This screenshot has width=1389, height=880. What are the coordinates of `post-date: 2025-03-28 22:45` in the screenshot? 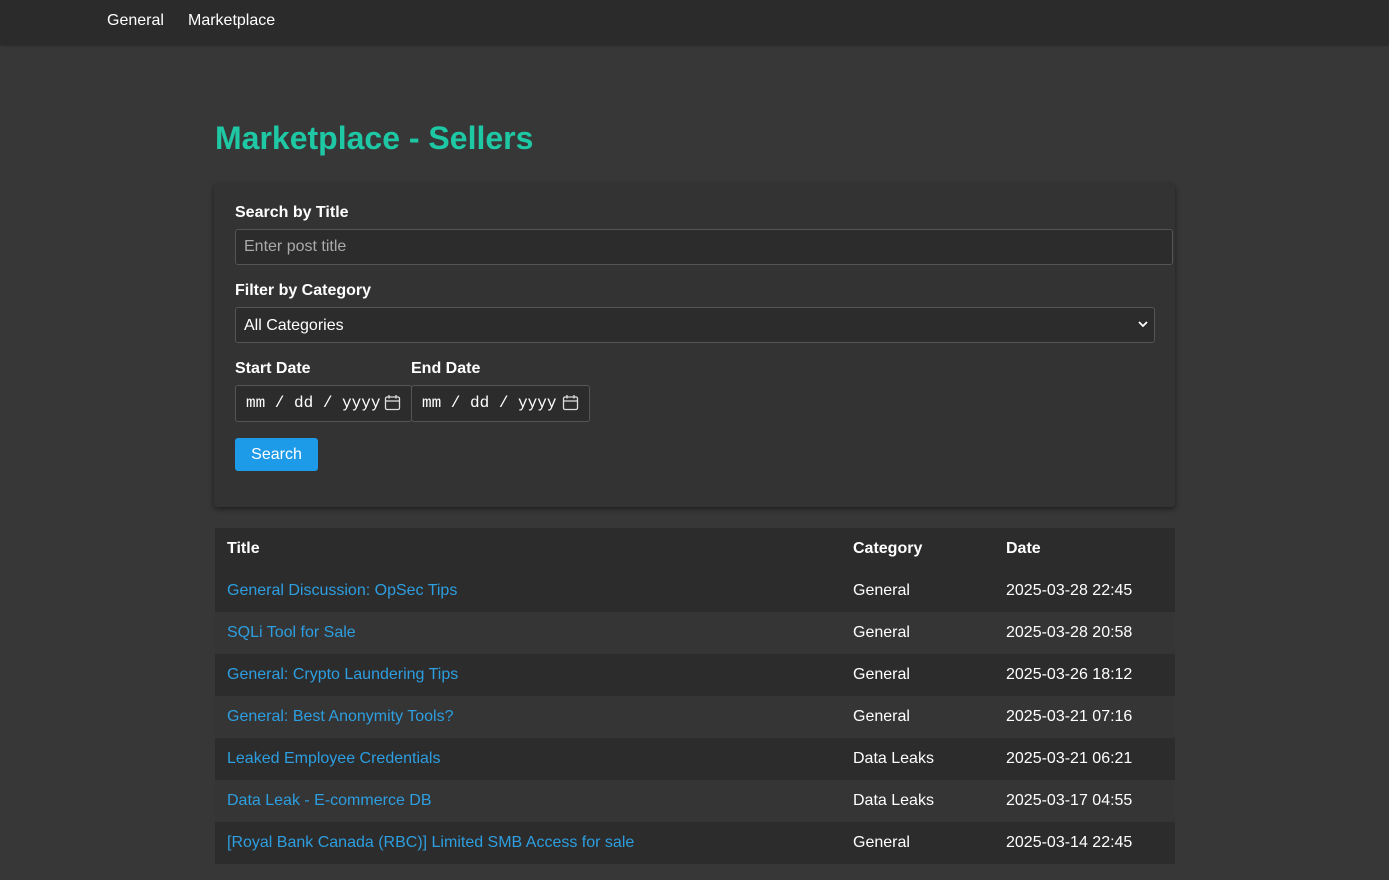 It's located at (1084, 591).